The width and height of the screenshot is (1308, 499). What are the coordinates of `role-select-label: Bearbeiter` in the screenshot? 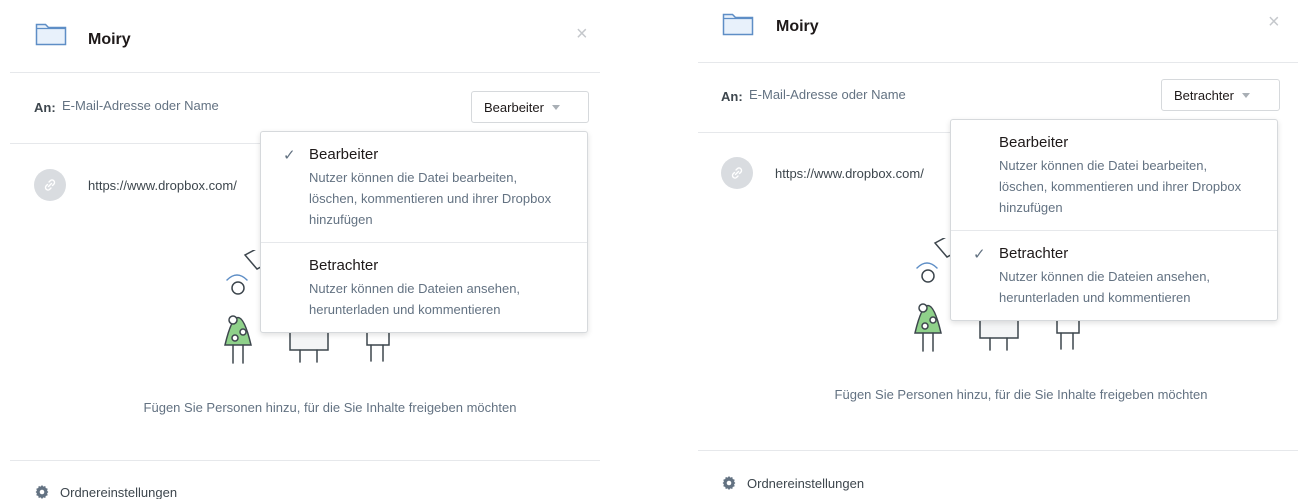 It's located at (514, 107).